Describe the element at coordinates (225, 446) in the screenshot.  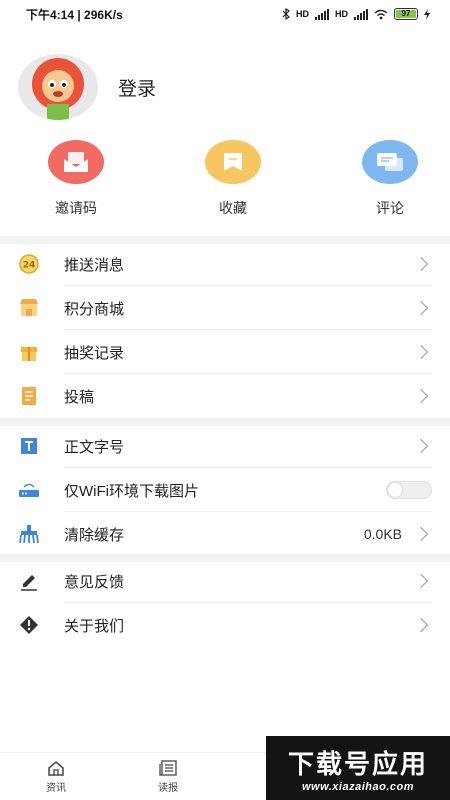
I see `menu-item-font-size: 正文字号` at that location.